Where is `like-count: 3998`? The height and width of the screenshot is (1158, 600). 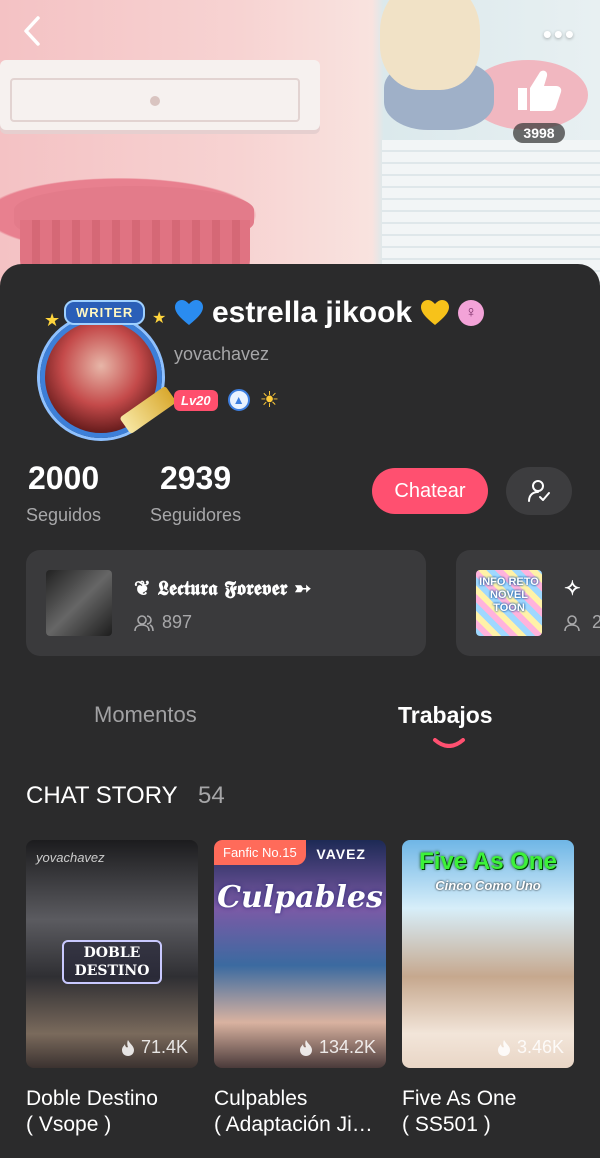 like-count: 3998 is located at coordinates (539, 133).